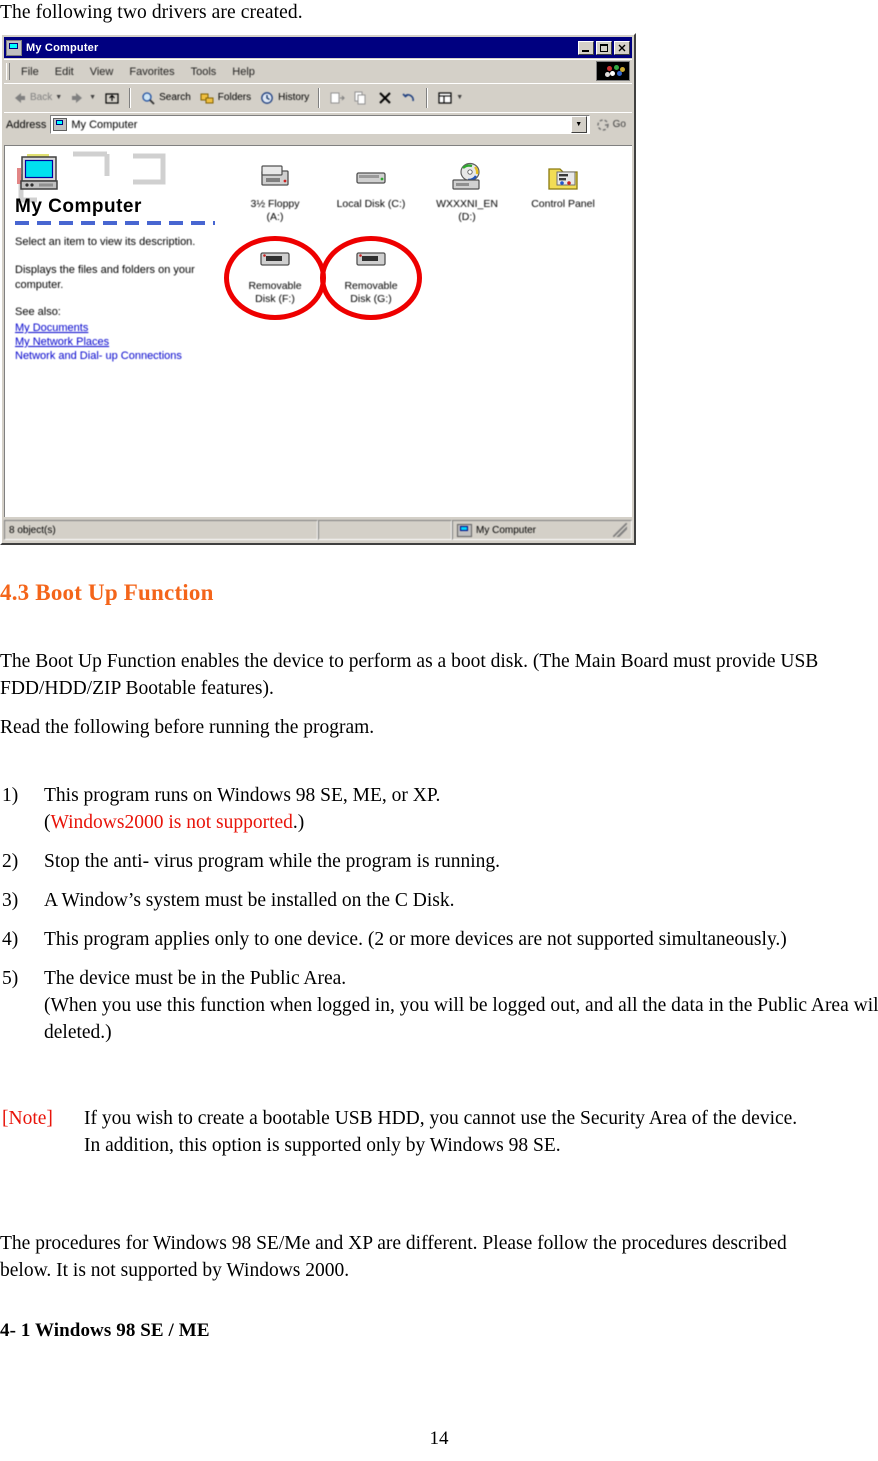 The height and width of the screenshot is (1461, 878). I want to click on toolbar-move-to-button, so click(337, 98).